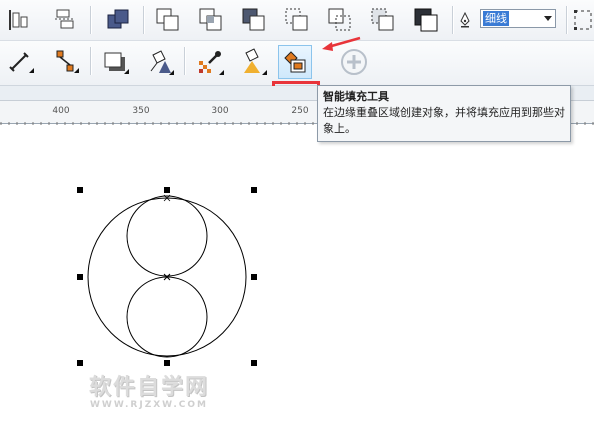 The width and height of the screenshot is (594, 441). What do you see at coordinates (19, 20) in the screenshot?
I see `align-icon` at bounding box center [19, 20].